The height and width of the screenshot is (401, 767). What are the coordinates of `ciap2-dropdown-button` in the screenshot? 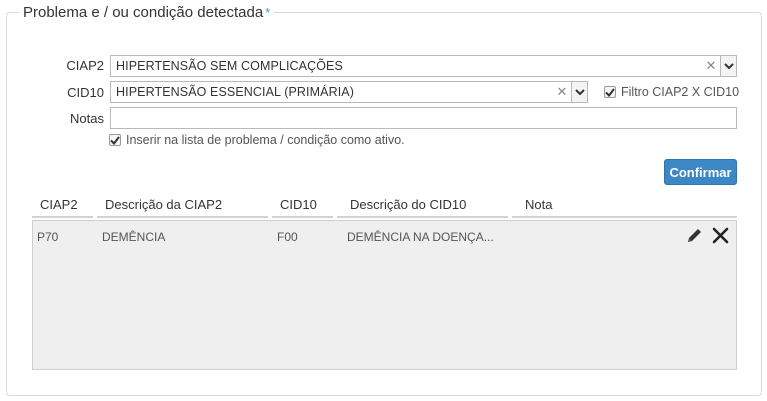 It's located at (728, 66).